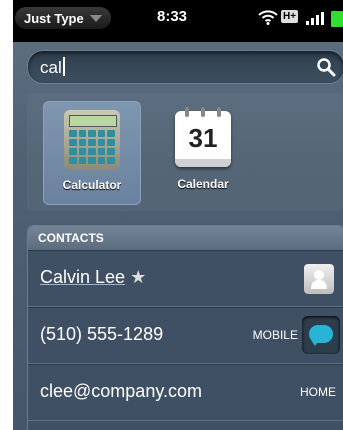 Image resolution: width=343 pixels, height=430 pixels. I want to click on search-icon, so click(326, 67).